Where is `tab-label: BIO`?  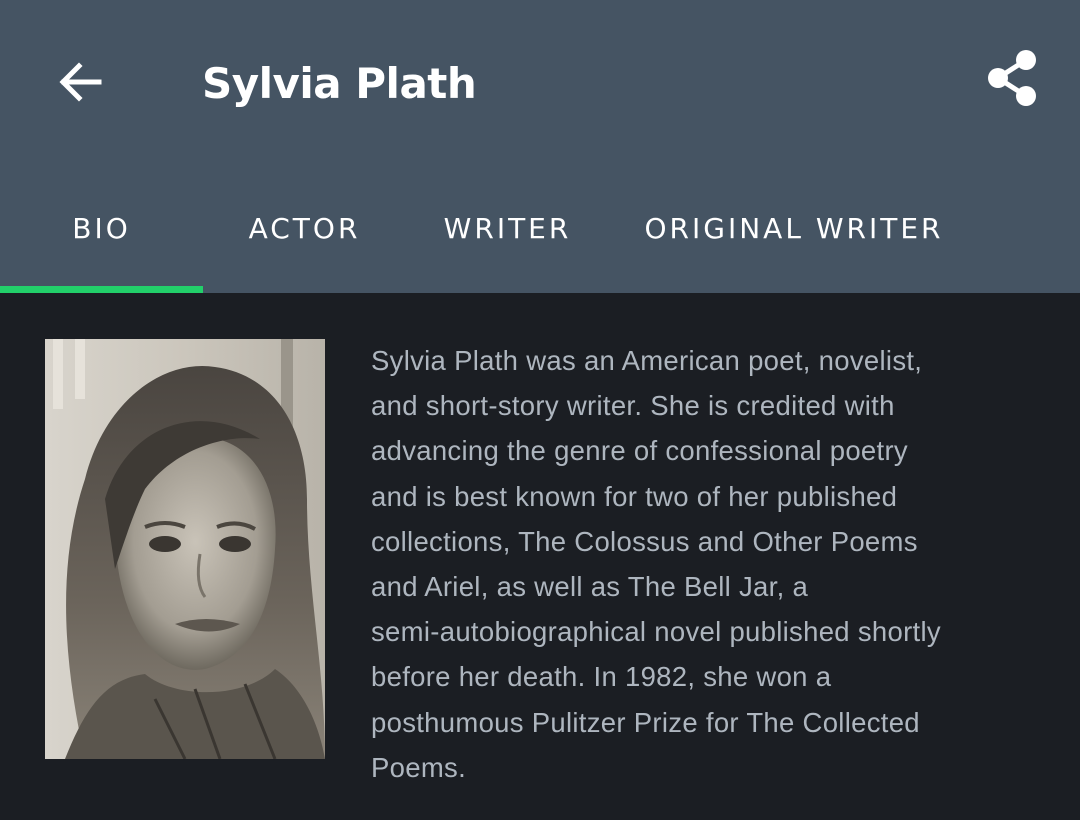
tab-label: BIO is located at coordinates (101, 228).